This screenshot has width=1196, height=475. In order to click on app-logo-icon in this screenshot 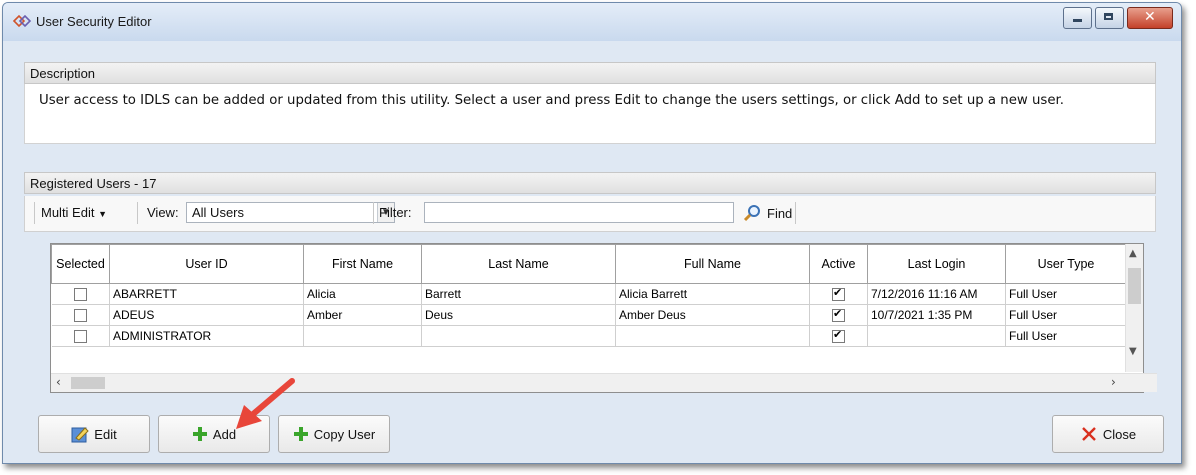, I will do `click(22, 21)`.